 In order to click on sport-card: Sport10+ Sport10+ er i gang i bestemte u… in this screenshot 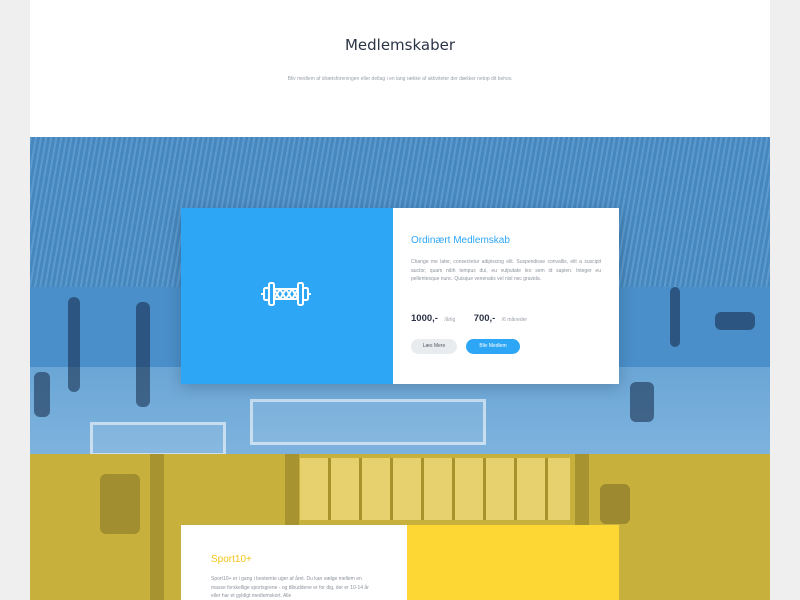, I will do `click(400, 562)`.